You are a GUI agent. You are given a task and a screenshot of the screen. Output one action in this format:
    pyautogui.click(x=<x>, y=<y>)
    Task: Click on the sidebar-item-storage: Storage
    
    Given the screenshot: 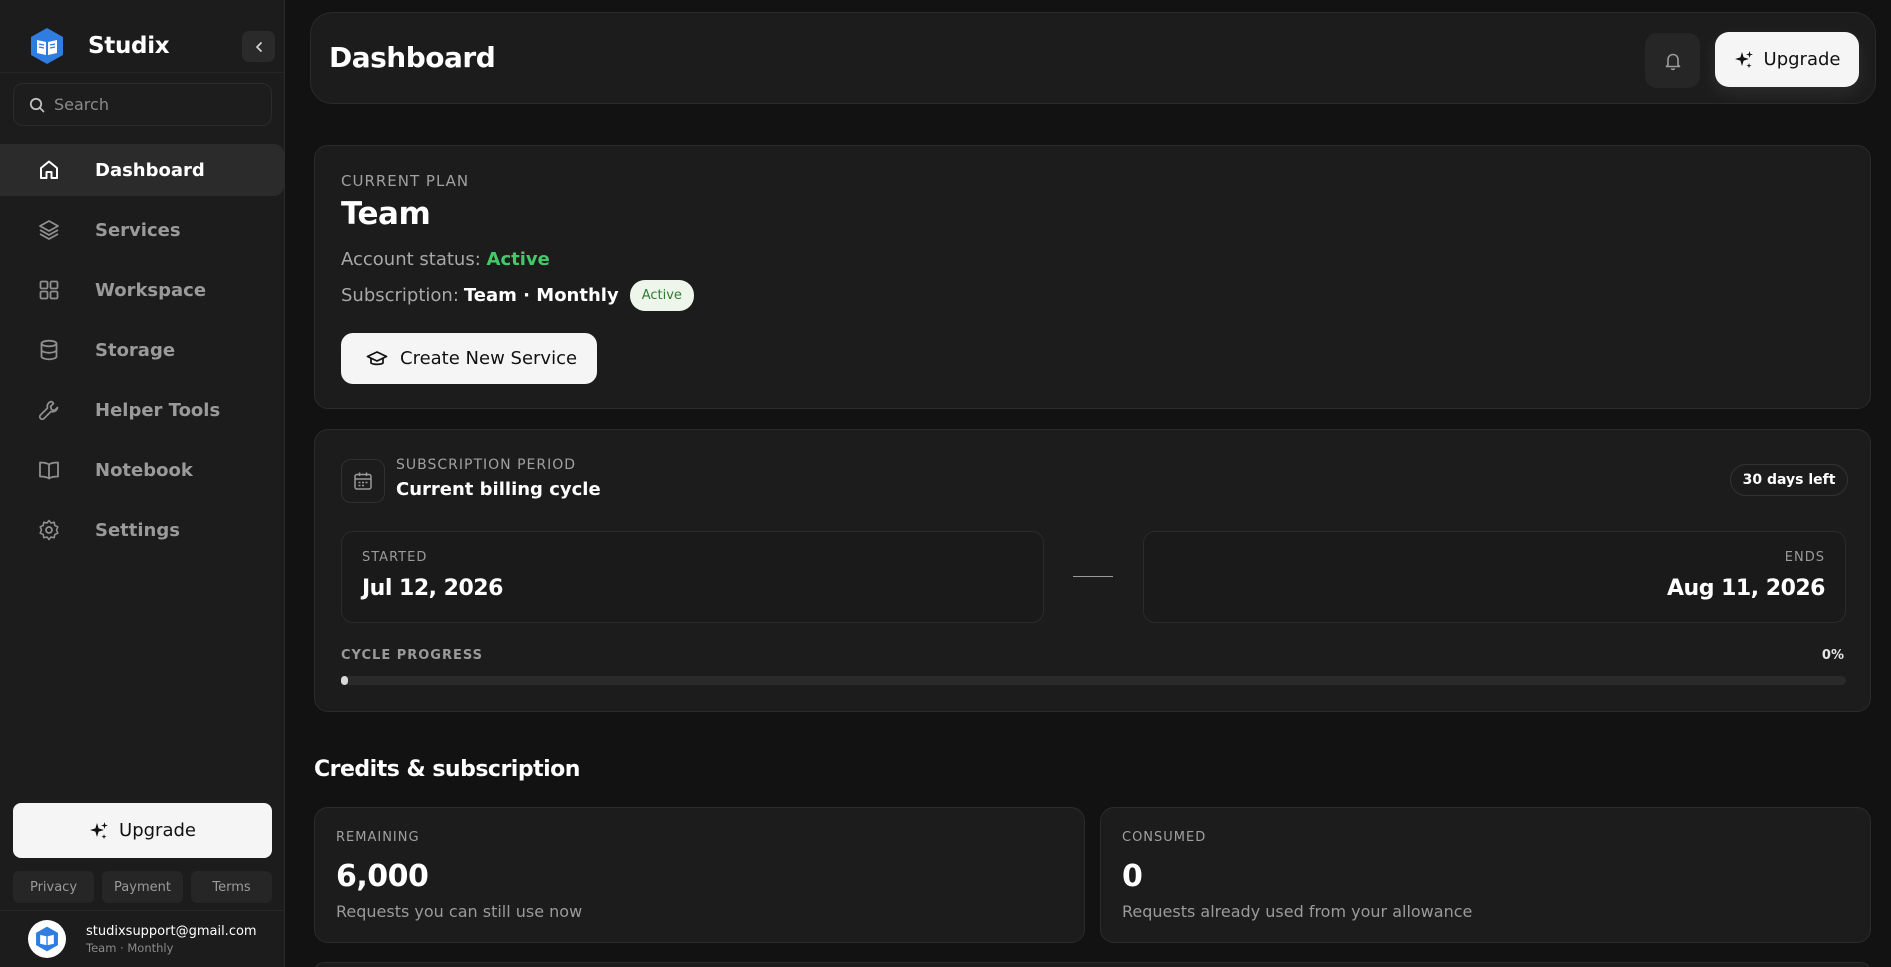 What is the action you would take?
    pyautogui.click(x=142, y=350)
    